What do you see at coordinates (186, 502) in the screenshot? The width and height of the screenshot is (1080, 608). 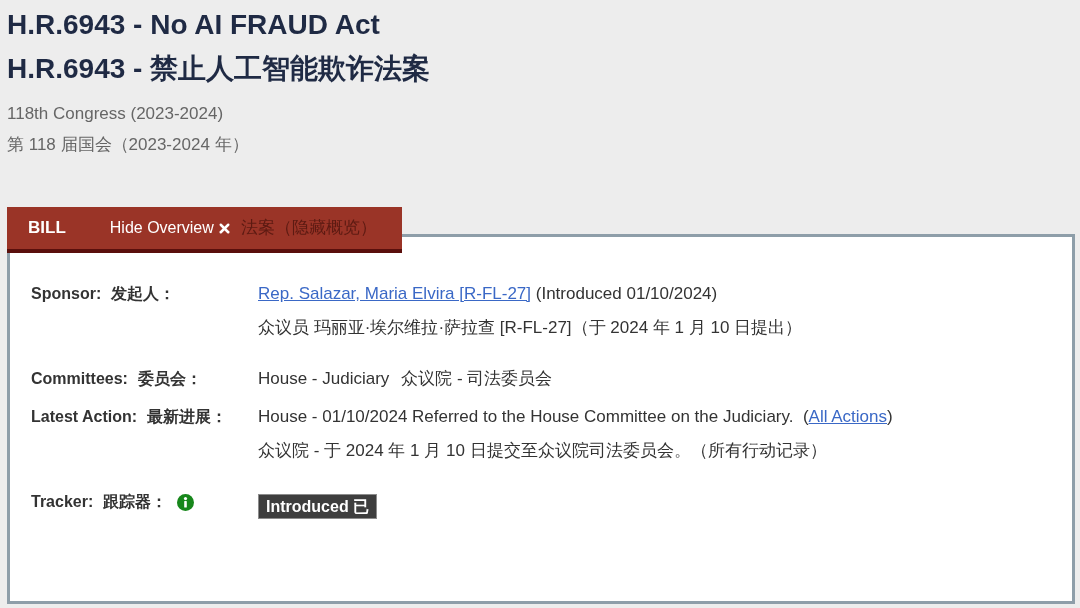 I see `info-icon` at bounding box center [186, 502].